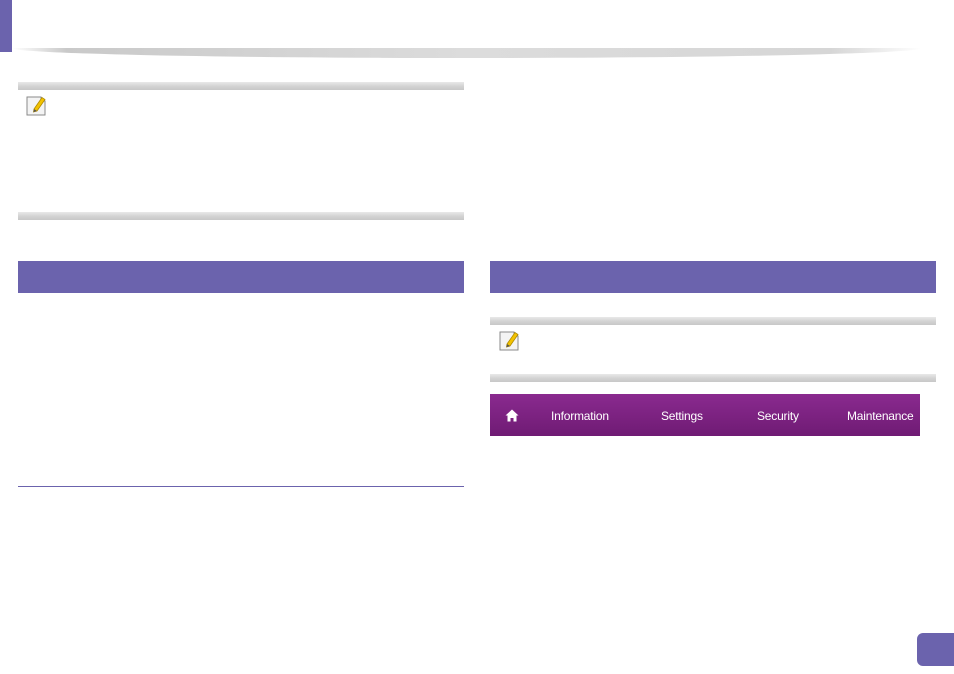  Describe the element at coordinates (580, 416) in the screenshot. I see `menu-item-information: Information` at that location.